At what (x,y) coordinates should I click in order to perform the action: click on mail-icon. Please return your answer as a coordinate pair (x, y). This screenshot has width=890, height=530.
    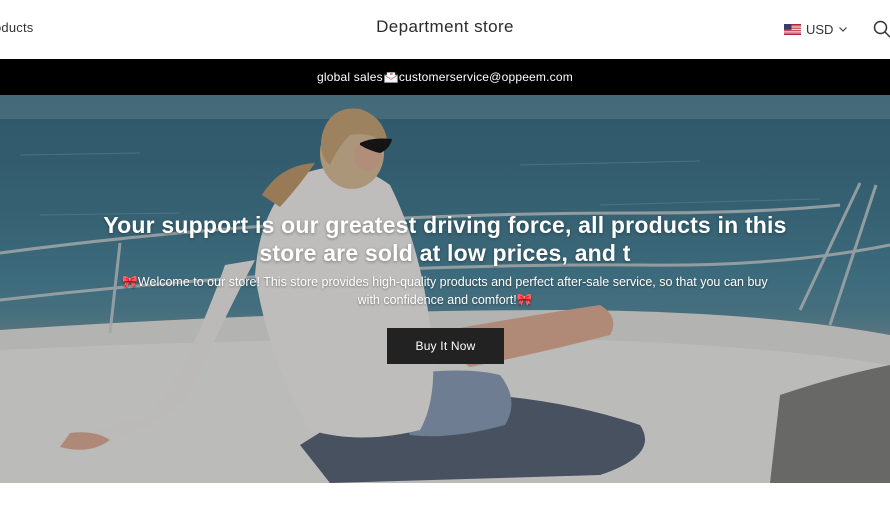
    Looking at the image, I should click on (391, 77).